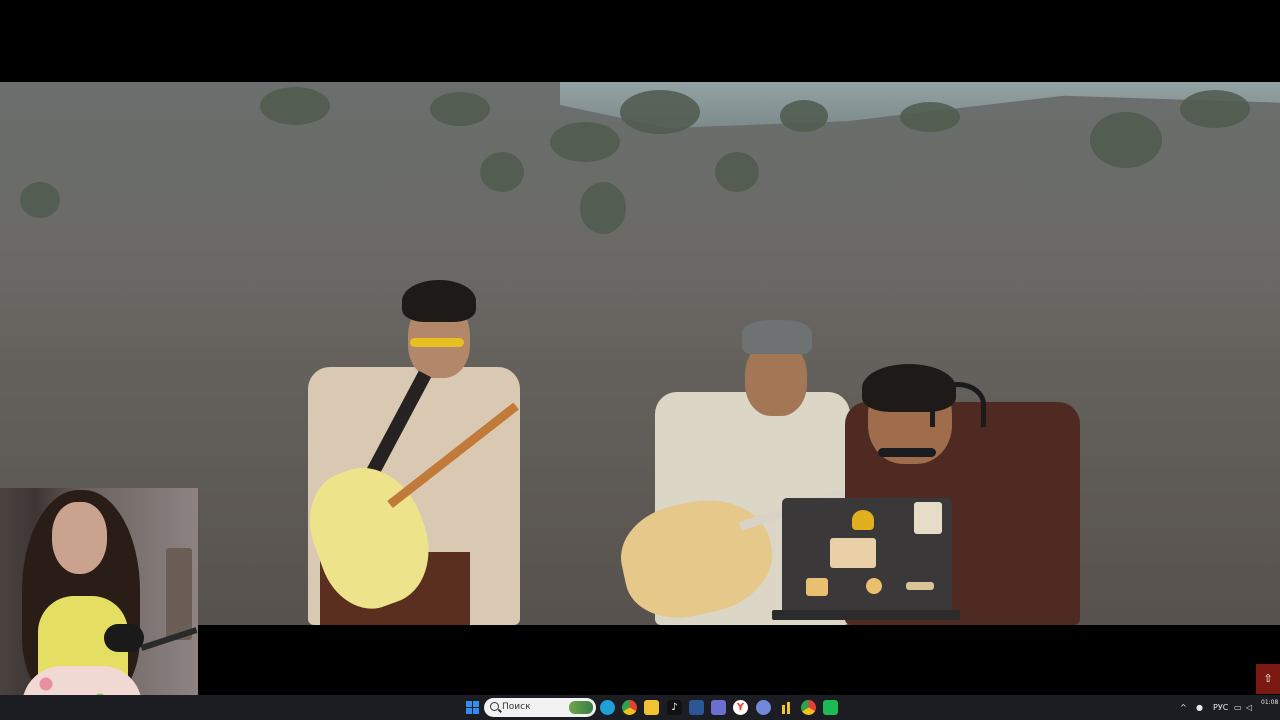  I want to click on teams-icon, so click(718, 707).